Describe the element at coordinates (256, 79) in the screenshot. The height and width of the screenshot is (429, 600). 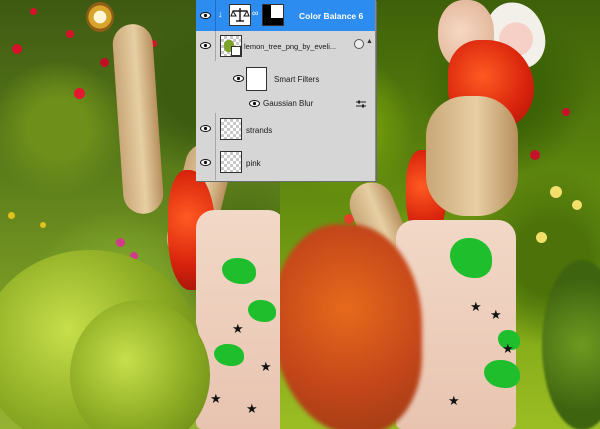
I see `filter-mask-thumbnail` at that location.